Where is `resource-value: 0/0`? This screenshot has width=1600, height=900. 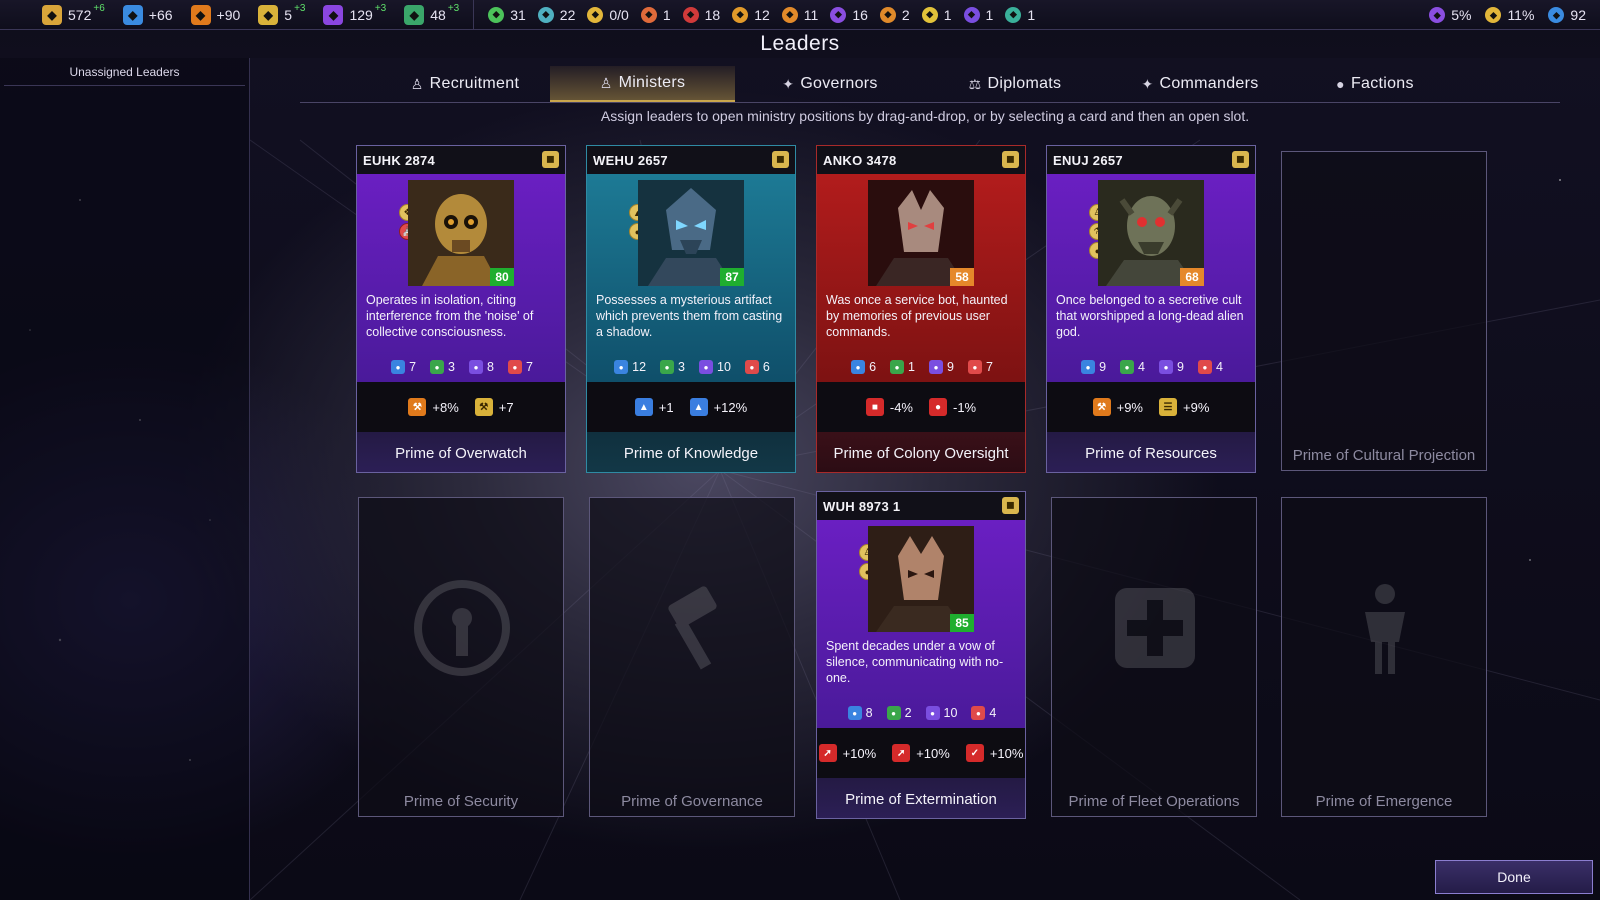
resource-value: 0/0 is located at coordinates (619, 14).